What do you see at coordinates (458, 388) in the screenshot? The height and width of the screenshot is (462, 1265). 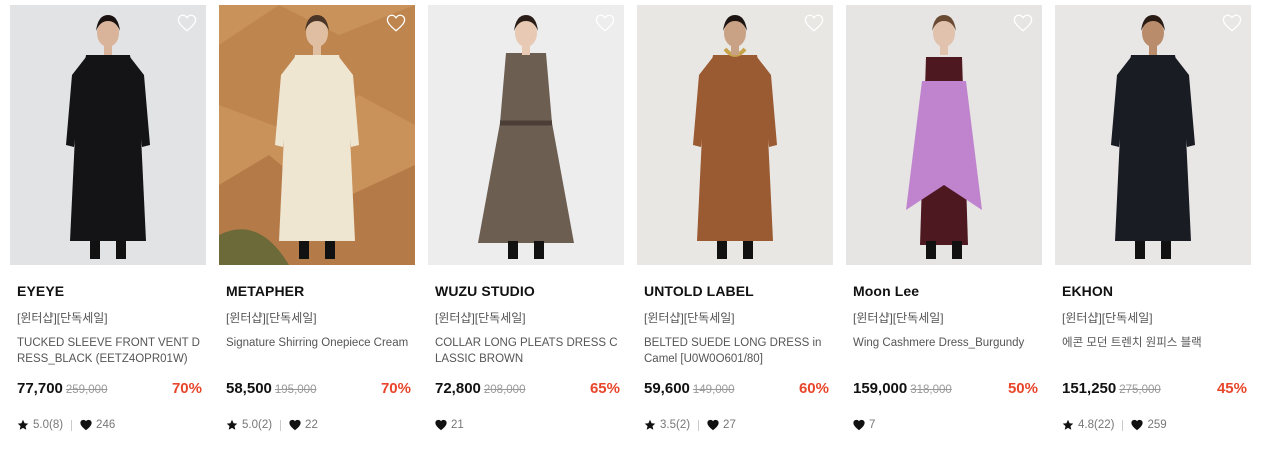 I see `sale-price: 72,800` at bounding box center [458, 388].